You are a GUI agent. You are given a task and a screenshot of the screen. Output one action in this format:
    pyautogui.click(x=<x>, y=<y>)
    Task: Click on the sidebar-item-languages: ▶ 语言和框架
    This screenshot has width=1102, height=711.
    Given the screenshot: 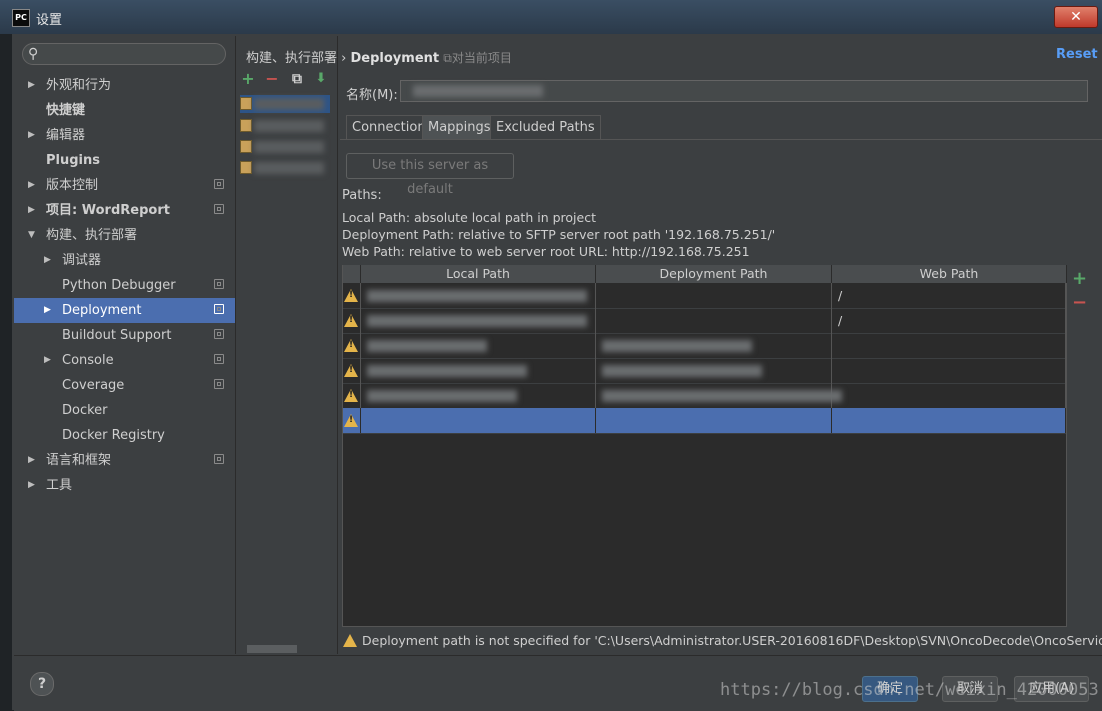 What is the action you would take?
    pyautogui.click(x=124, y=460)
    